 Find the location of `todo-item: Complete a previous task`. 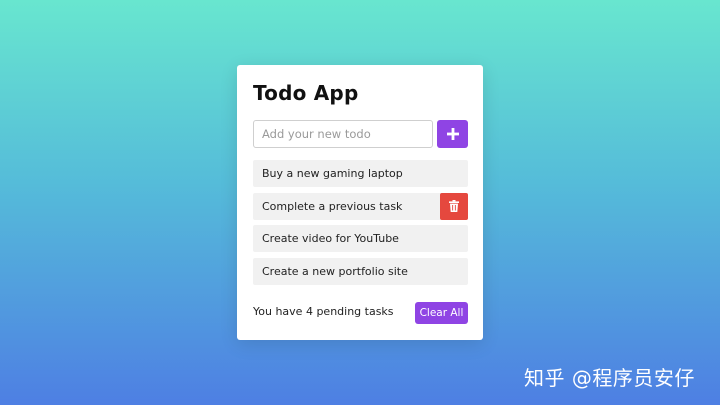

todo-item: Complete a previous task is located at coordinates (360, 206).